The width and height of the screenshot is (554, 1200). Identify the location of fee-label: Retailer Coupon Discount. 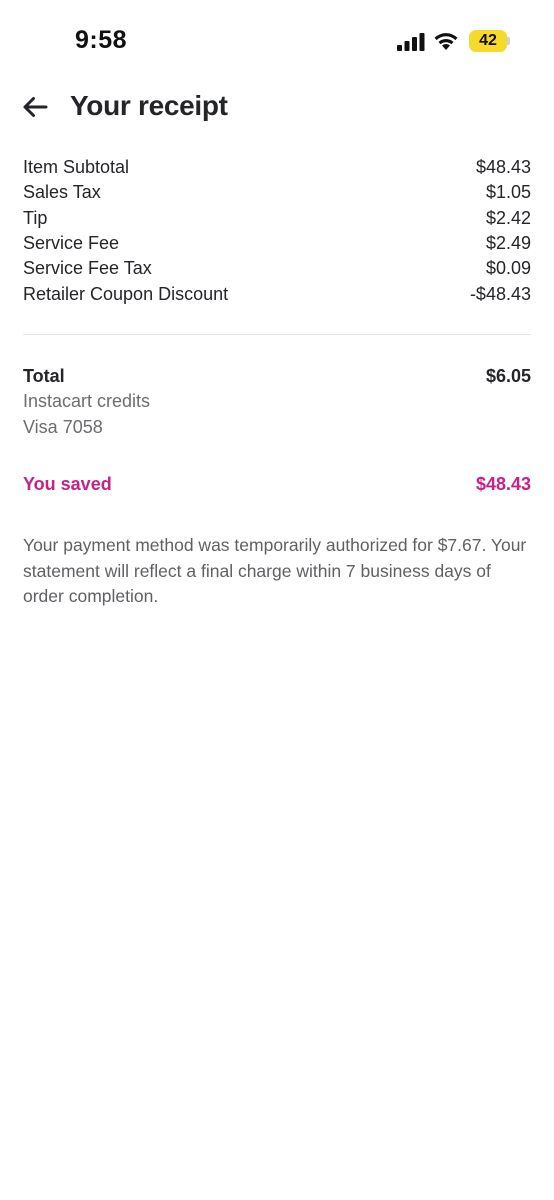
(126, 293).